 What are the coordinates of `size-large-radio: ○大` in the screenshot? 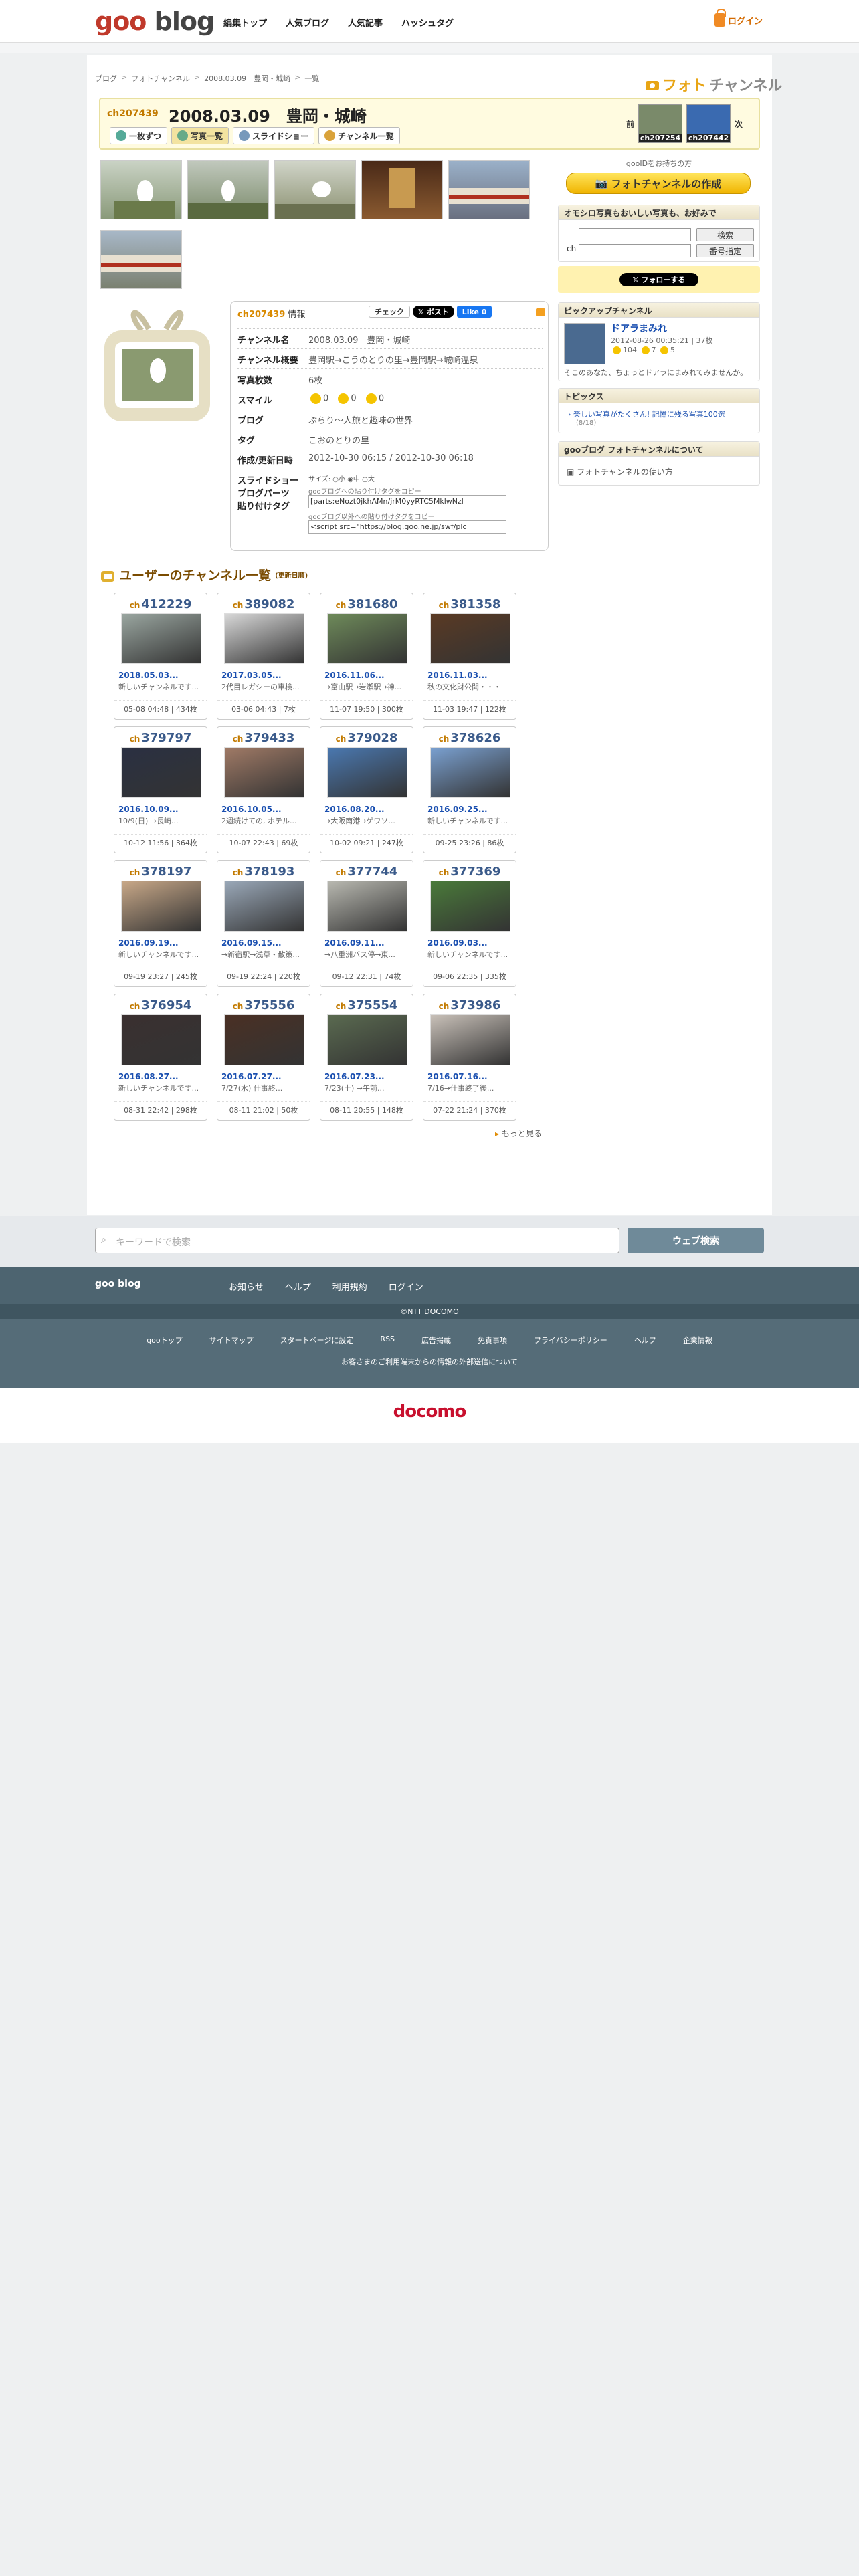 It's located at (368, 480).